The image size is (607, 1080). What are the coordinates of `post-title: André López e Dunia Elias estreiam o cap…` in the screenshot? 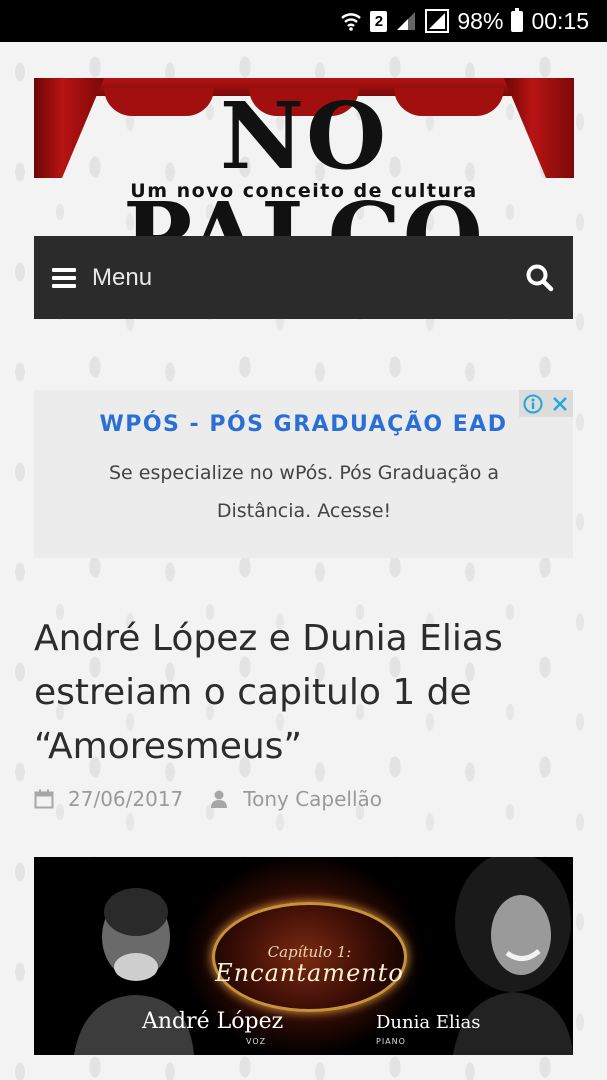 It's located at (304, 693).